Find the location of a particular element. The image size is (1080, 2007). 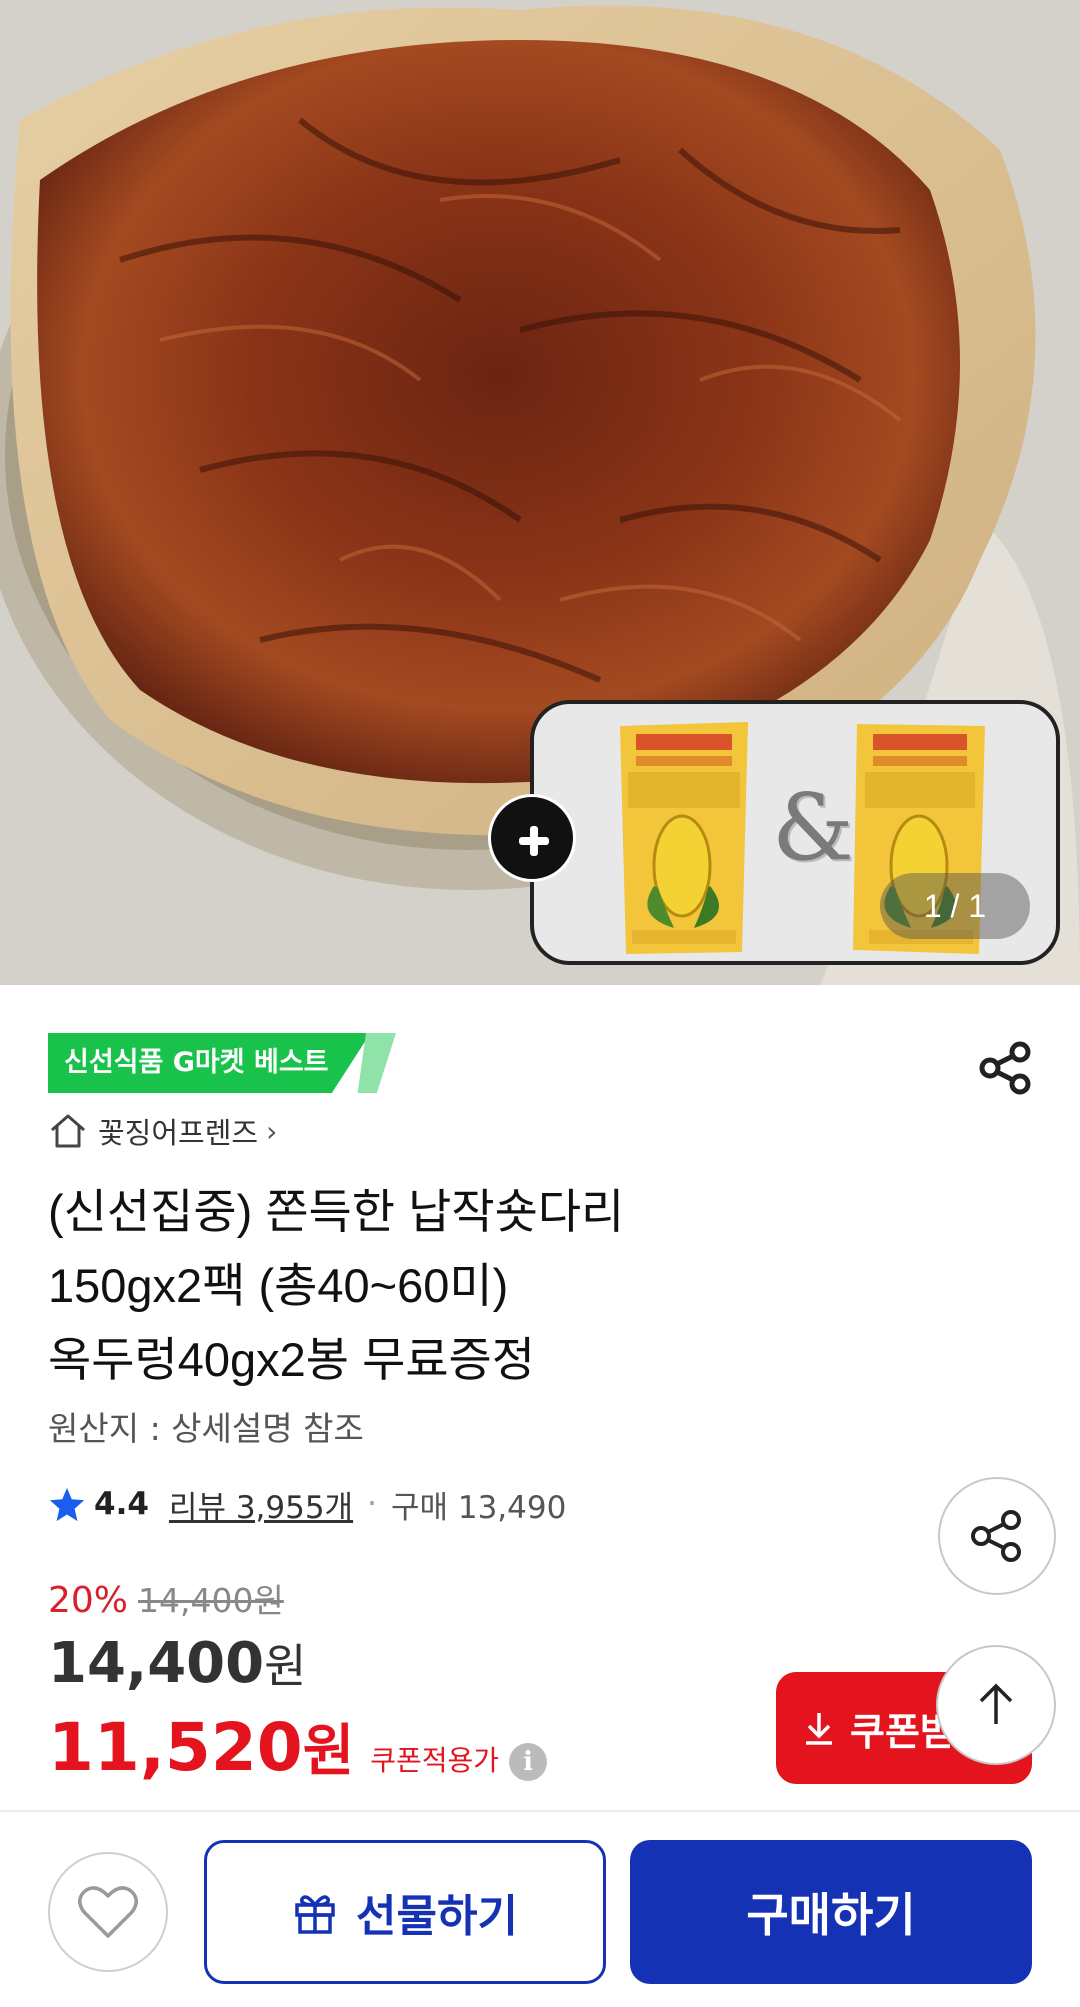

wishlist-button is located at coordinates (108, 1912).